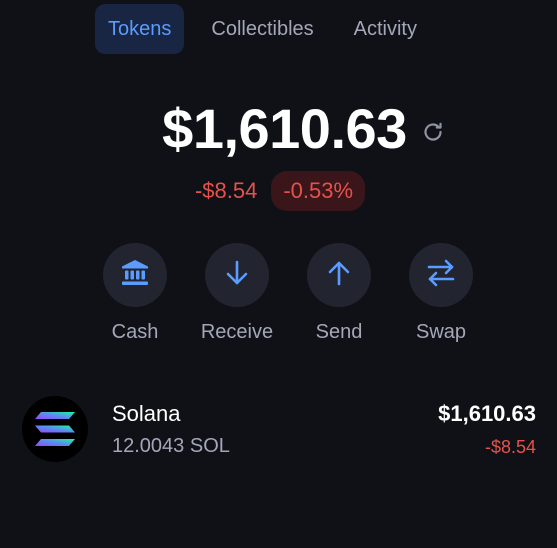 The height and width of the screenshot is (548, 557). Describe the element at coordinates (237, 332) in the screenshot. I see `receive-label: Receive` at that location.